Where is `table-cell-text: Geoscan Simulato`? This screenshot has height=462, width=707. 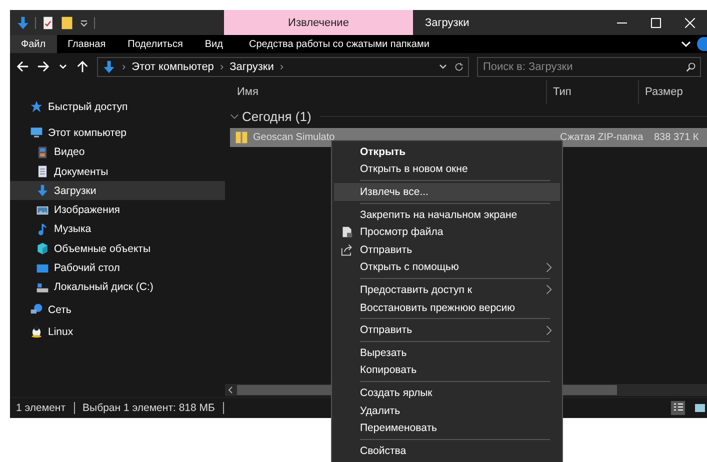
table-cell-text: Geoscan Simulato is located at coordinates (294, 137).